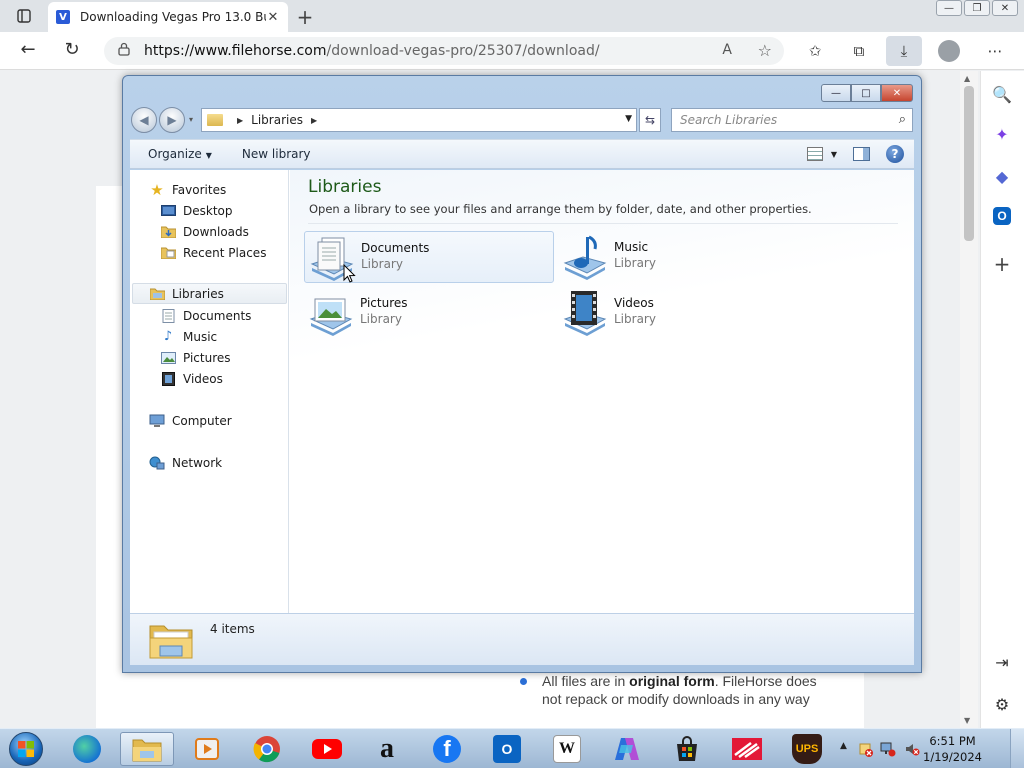  I want to click on library-videos: Videos Library, so click(683, 313).